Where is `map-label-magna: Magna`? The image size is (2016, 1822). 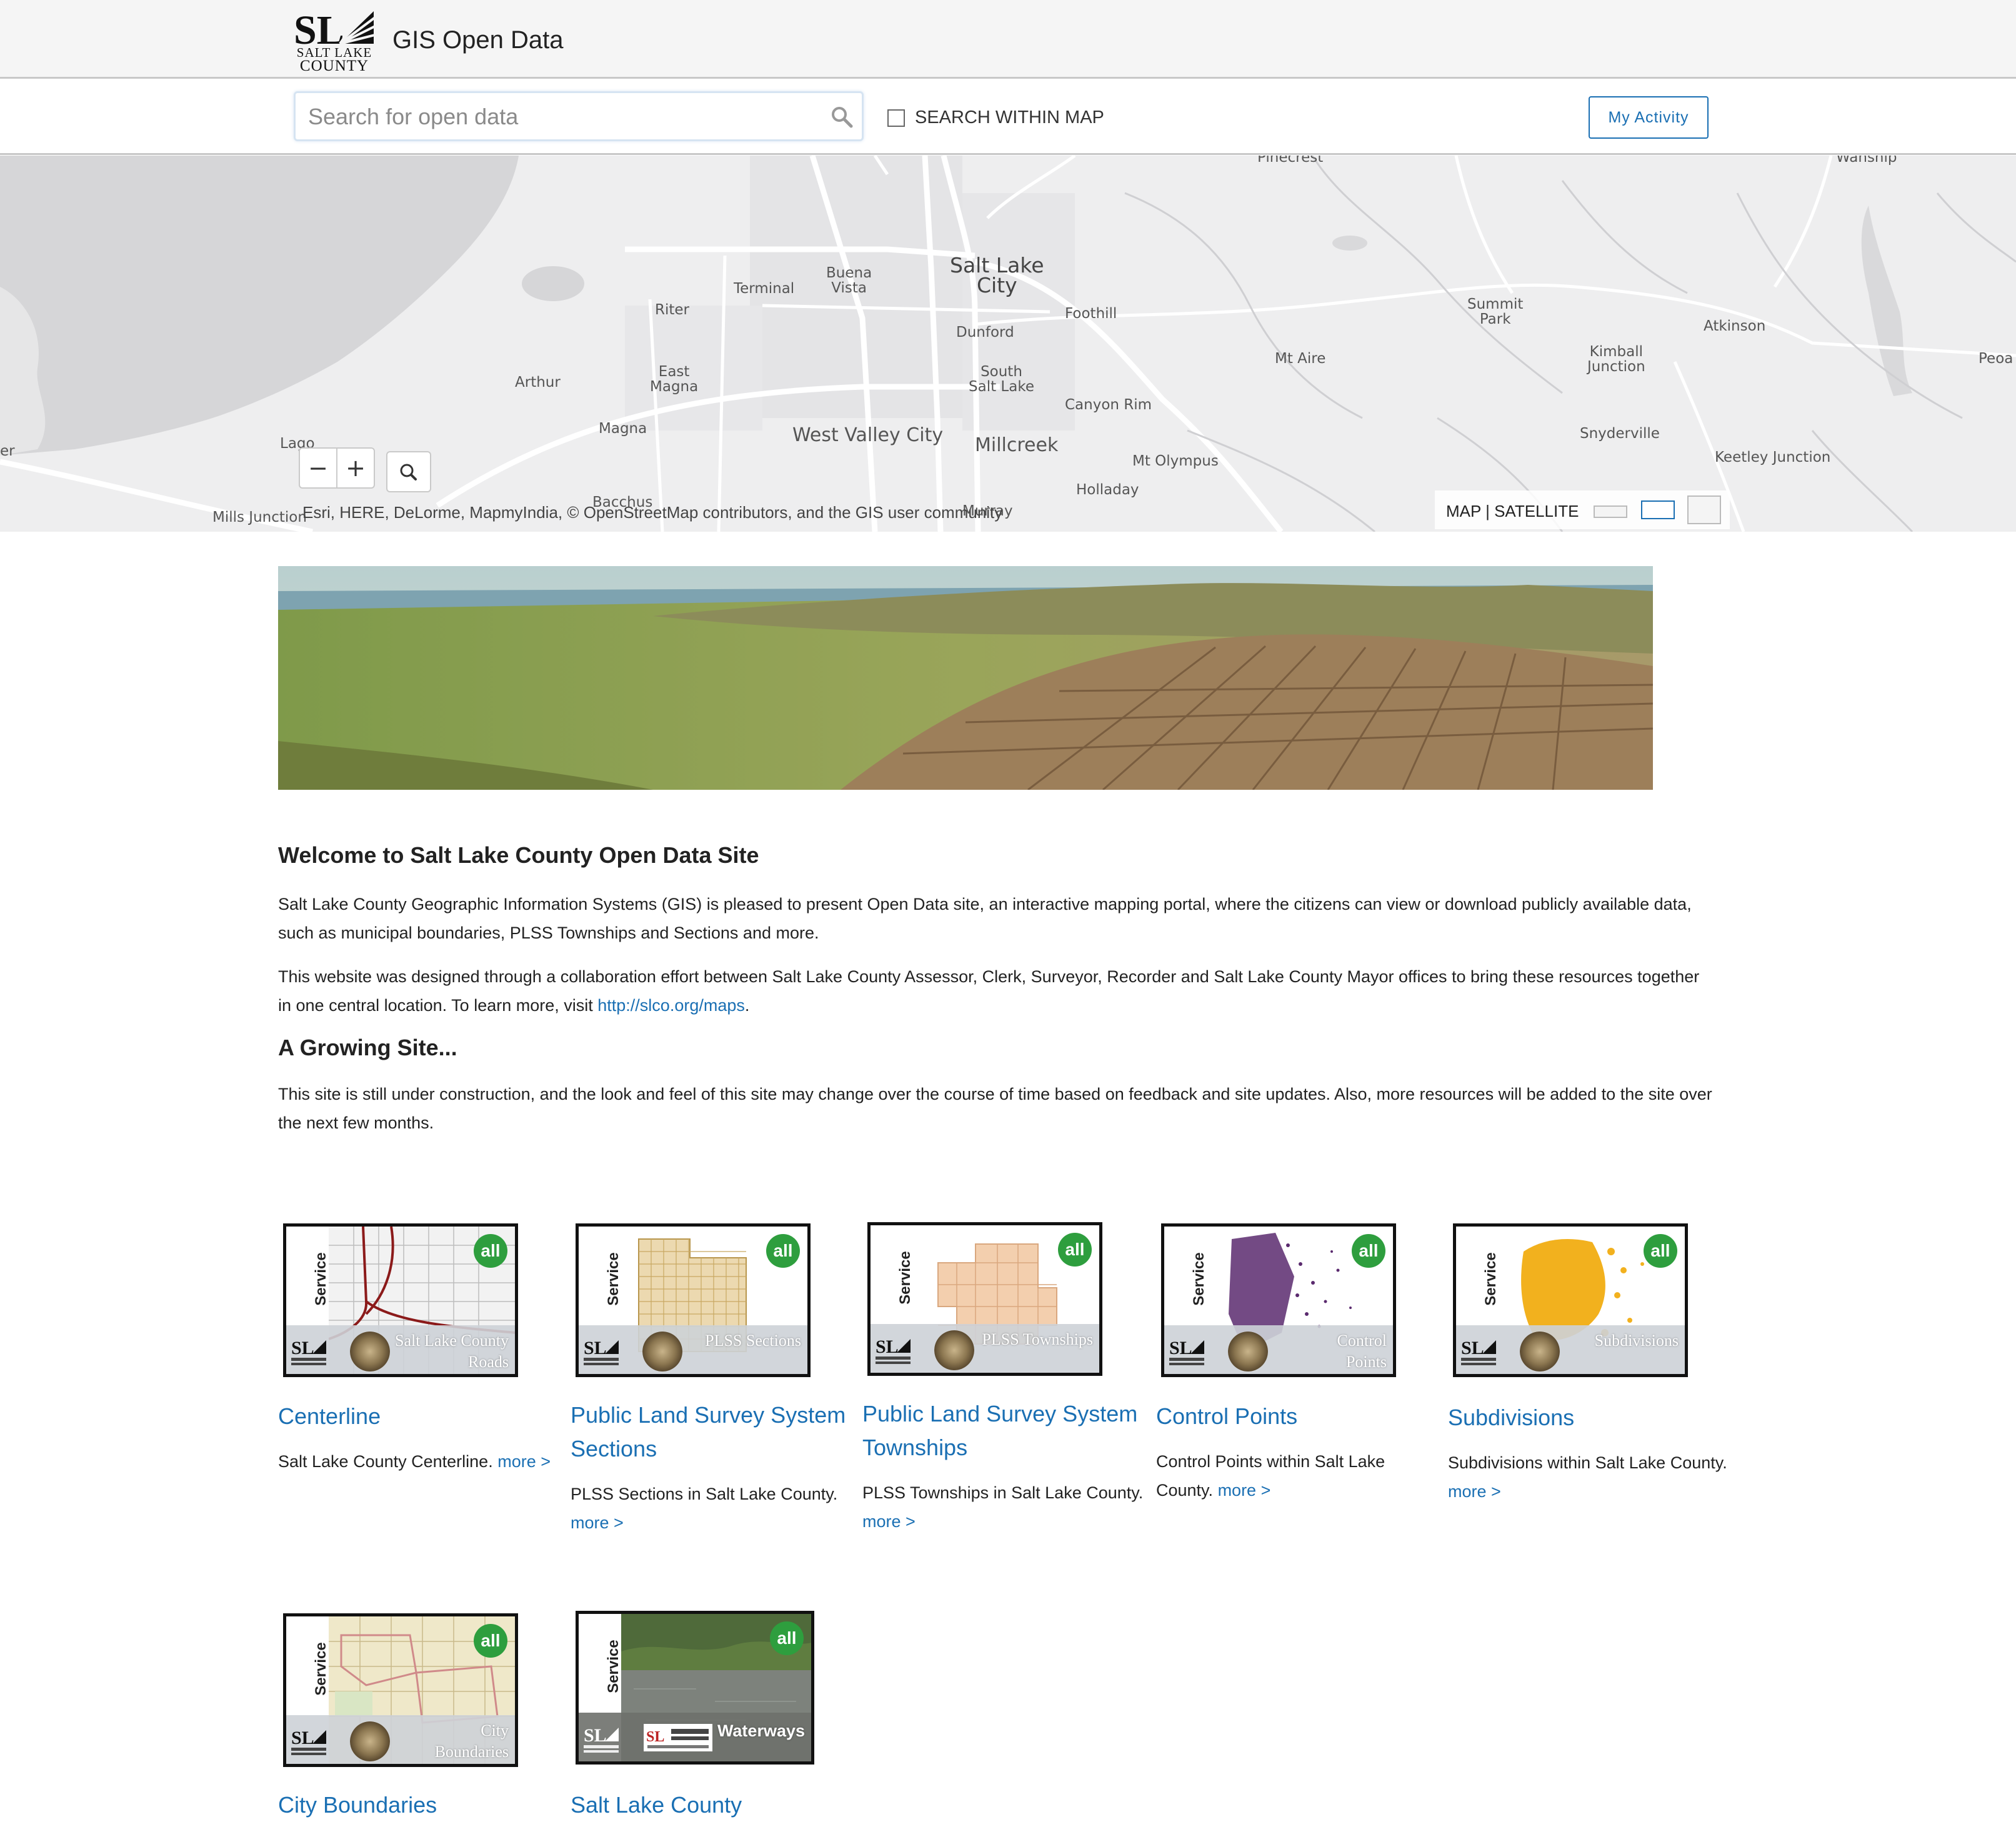 map-label-magna: Magna is located at coordinates (623, 429).